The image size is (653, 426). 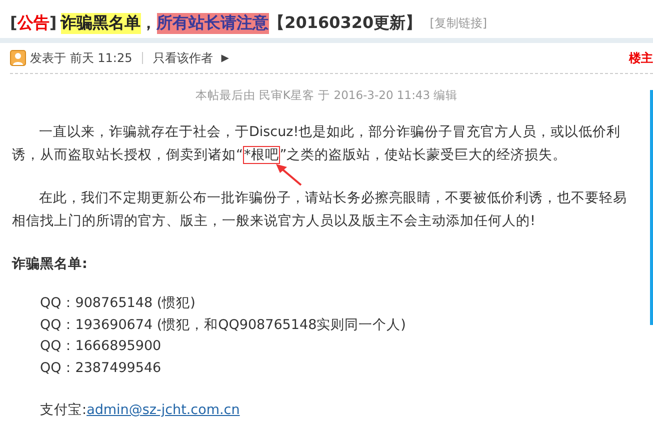 I want to click on email-link: admin@sz-jcht.com.cn, so click(x=163, y=410).